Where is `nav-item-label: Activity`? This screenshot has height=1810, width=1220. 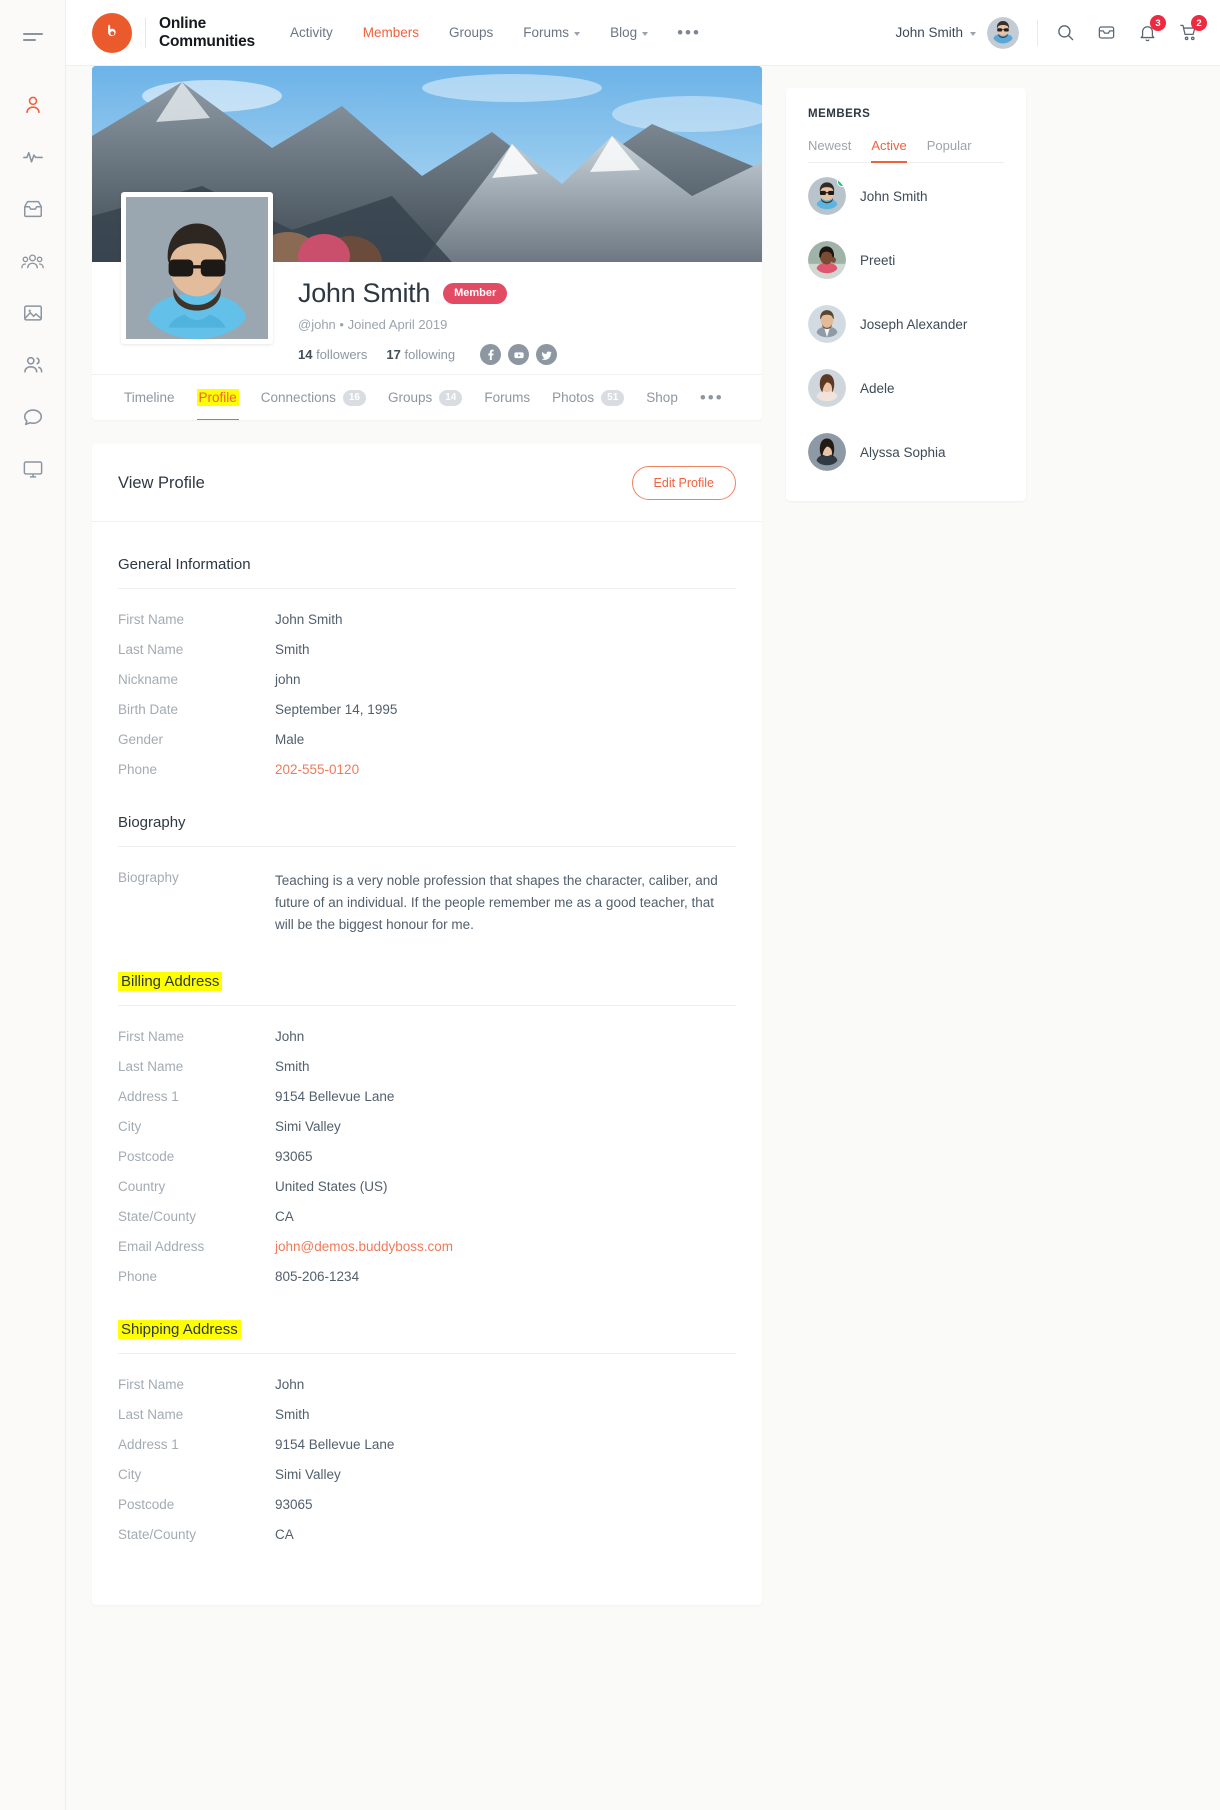 nav-item-label: Activity is located at coordinates (311, 32).